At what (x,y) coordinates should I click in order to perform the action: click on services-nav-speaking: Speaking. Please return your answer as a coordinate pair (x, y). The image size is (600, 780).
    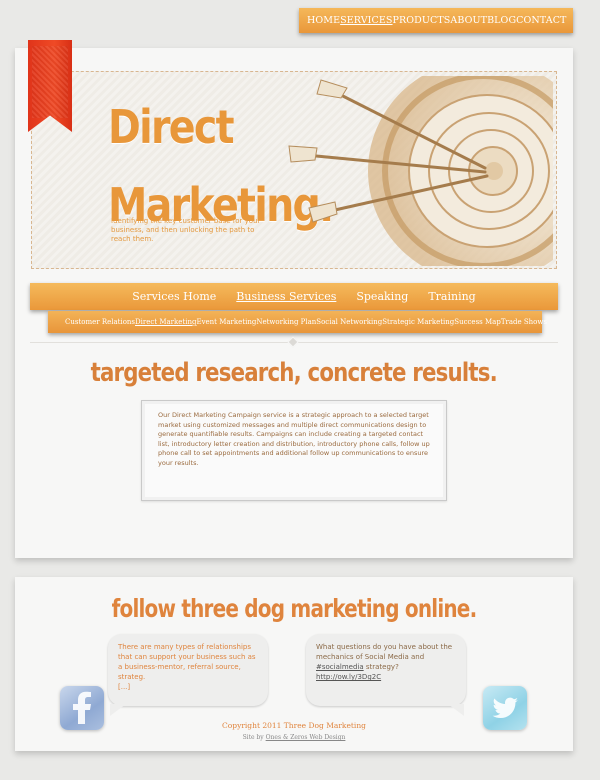
    Looking at the image, I should click on (382, 296).